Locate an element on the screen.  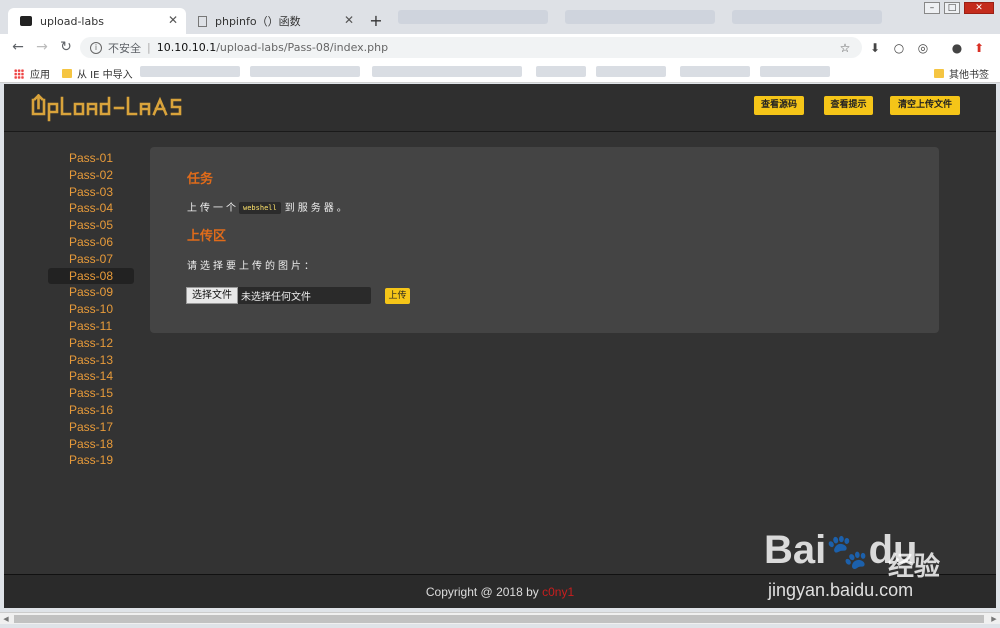
scroll-right-icon: ▶ is located at coordinates (994, 619).